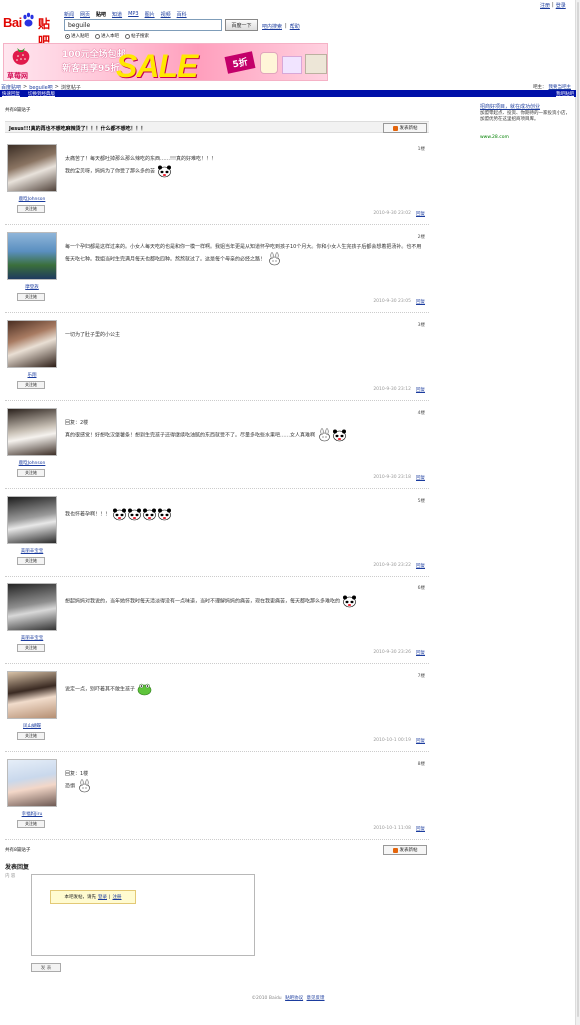 The image size is (580, 1025). Describe the element at coordinates (395, 128) in the screenshot. I see `new-post-icon` at that location.